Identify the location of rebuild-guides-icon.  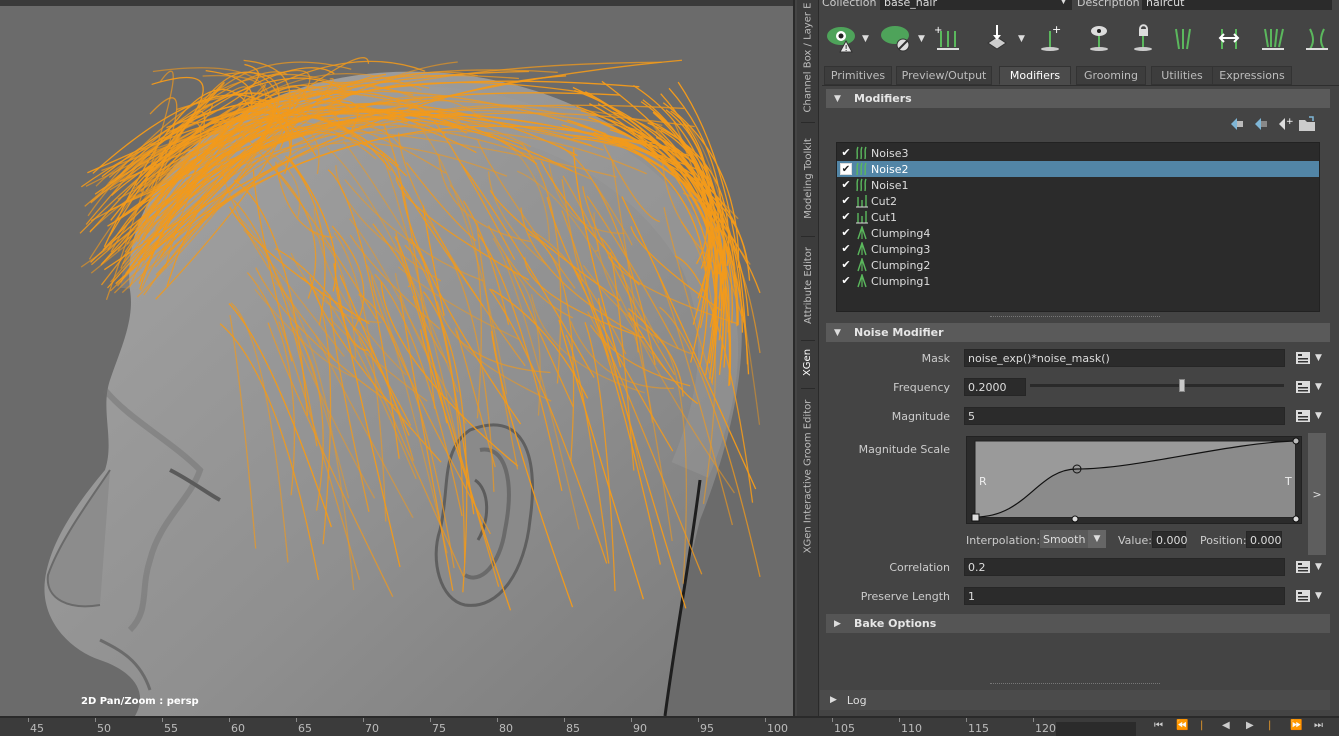
(1317, 38).